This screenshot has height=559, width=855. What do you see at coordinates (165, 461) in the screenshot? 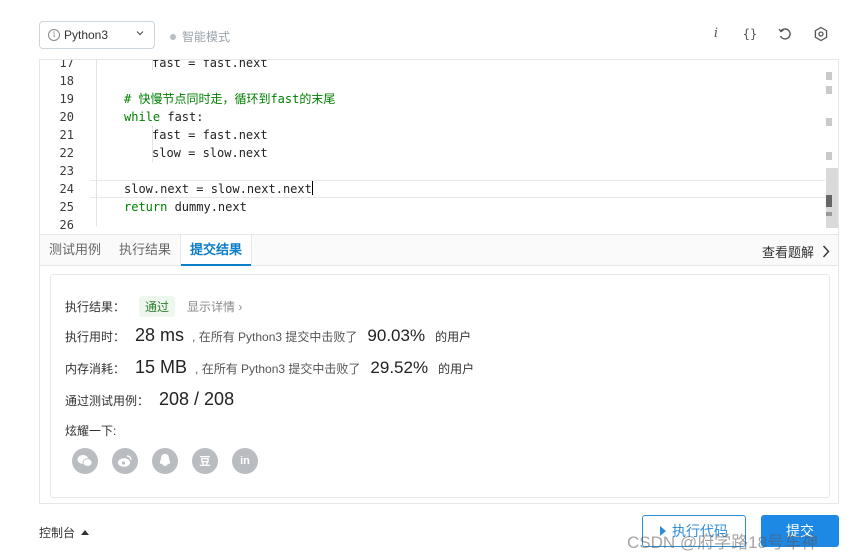
I see `qq-icon` at bounding box center [165, 461].